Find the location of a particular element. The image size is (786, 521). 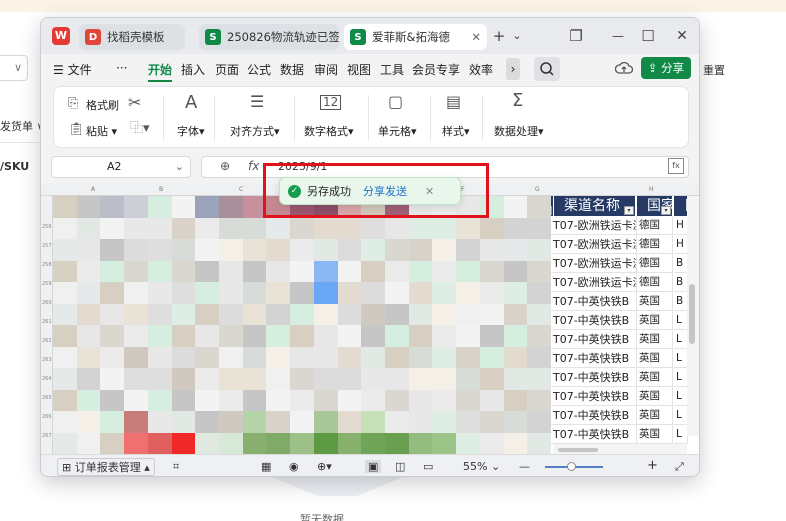

fullscreen-icon: ⤢ is located at coordinates (679, 467).